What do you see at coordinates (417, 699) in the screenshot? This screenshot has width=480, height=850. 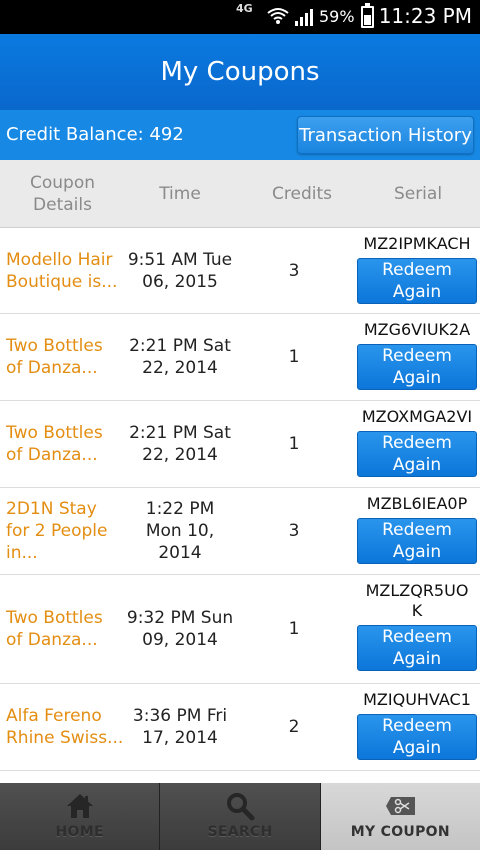 I see `coupon-serial: MZIQUHVAC1` at bounding box center [417, 699].